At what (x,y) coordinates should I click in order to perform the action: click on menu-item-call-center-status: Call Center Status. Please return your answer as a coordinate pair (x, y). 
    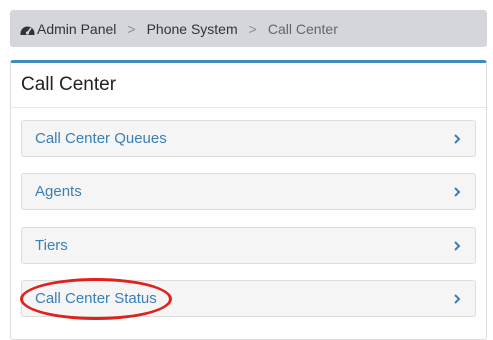
    Looking at the image, I should click on (248, 298).